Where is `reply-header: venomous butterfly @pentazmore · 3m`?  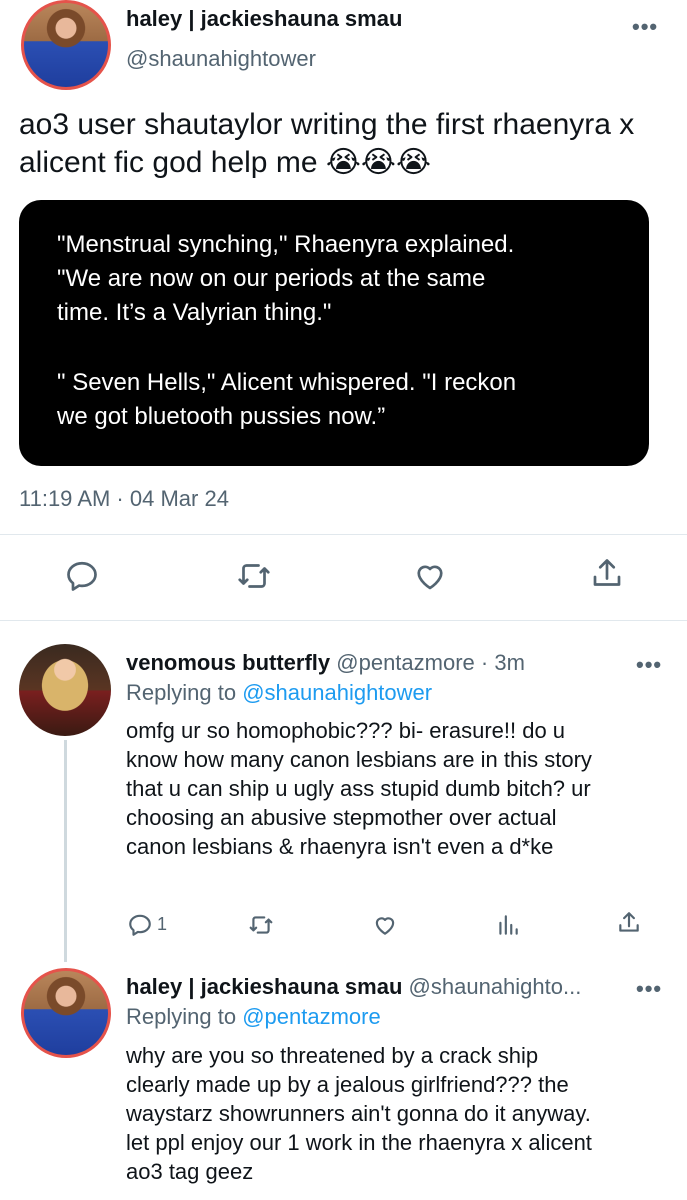
reply-header: venomous butterfly @pentazmore · 3m is located at coordinates (325, 663).